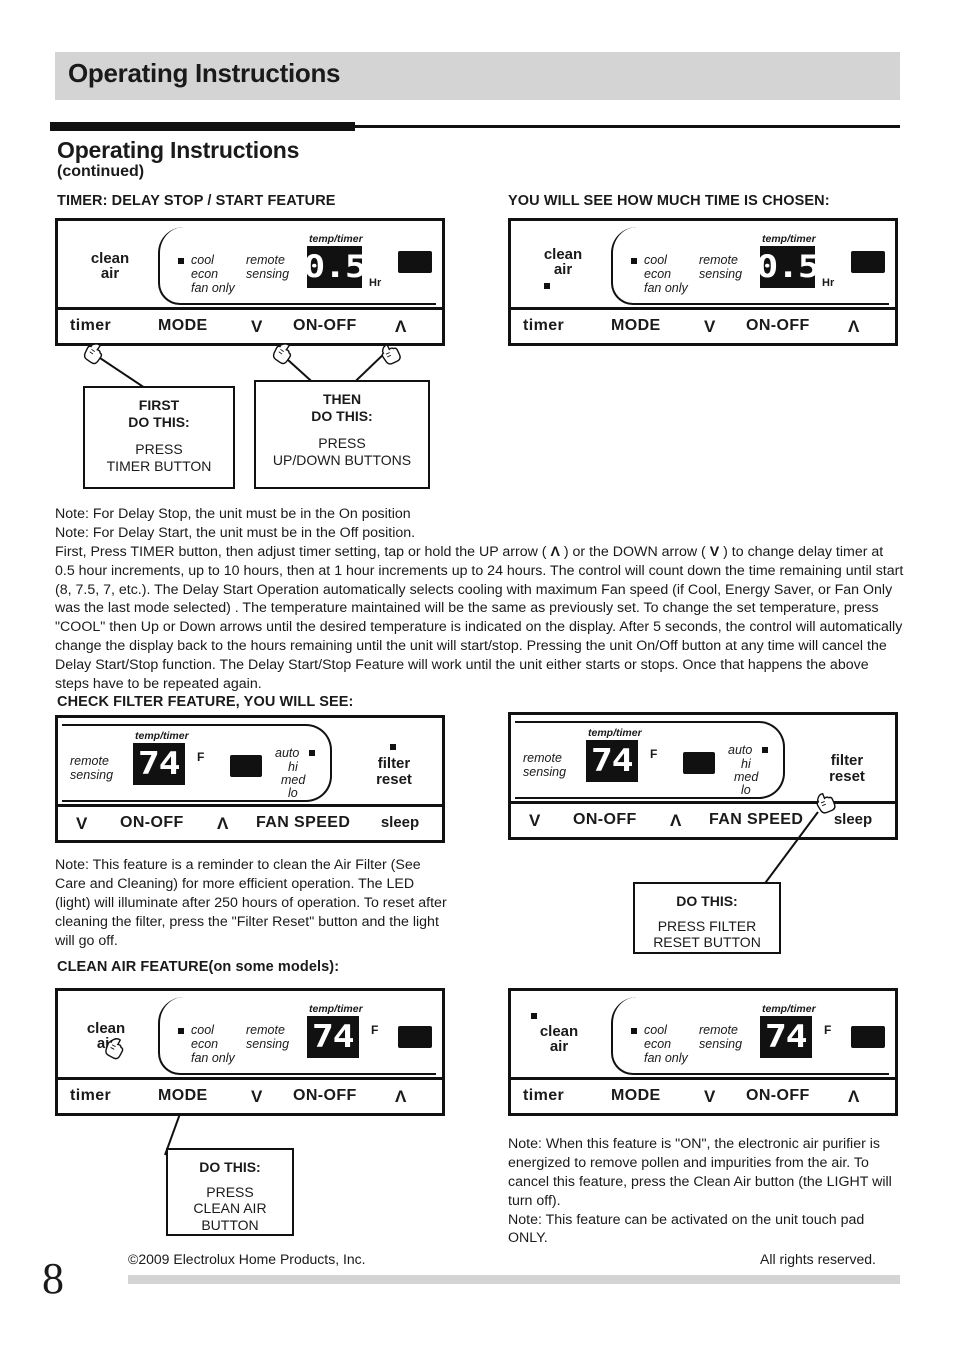  I want to click on label-air: air, so click(559, 1046).